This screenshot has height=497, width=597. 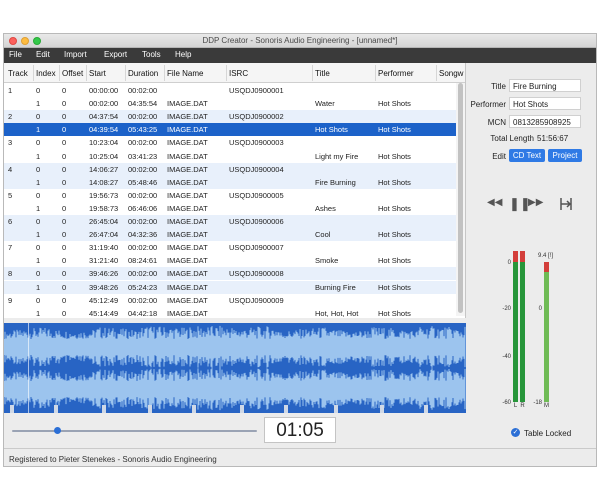 I want to click on col-index: Index, so click(x=46, y=73).